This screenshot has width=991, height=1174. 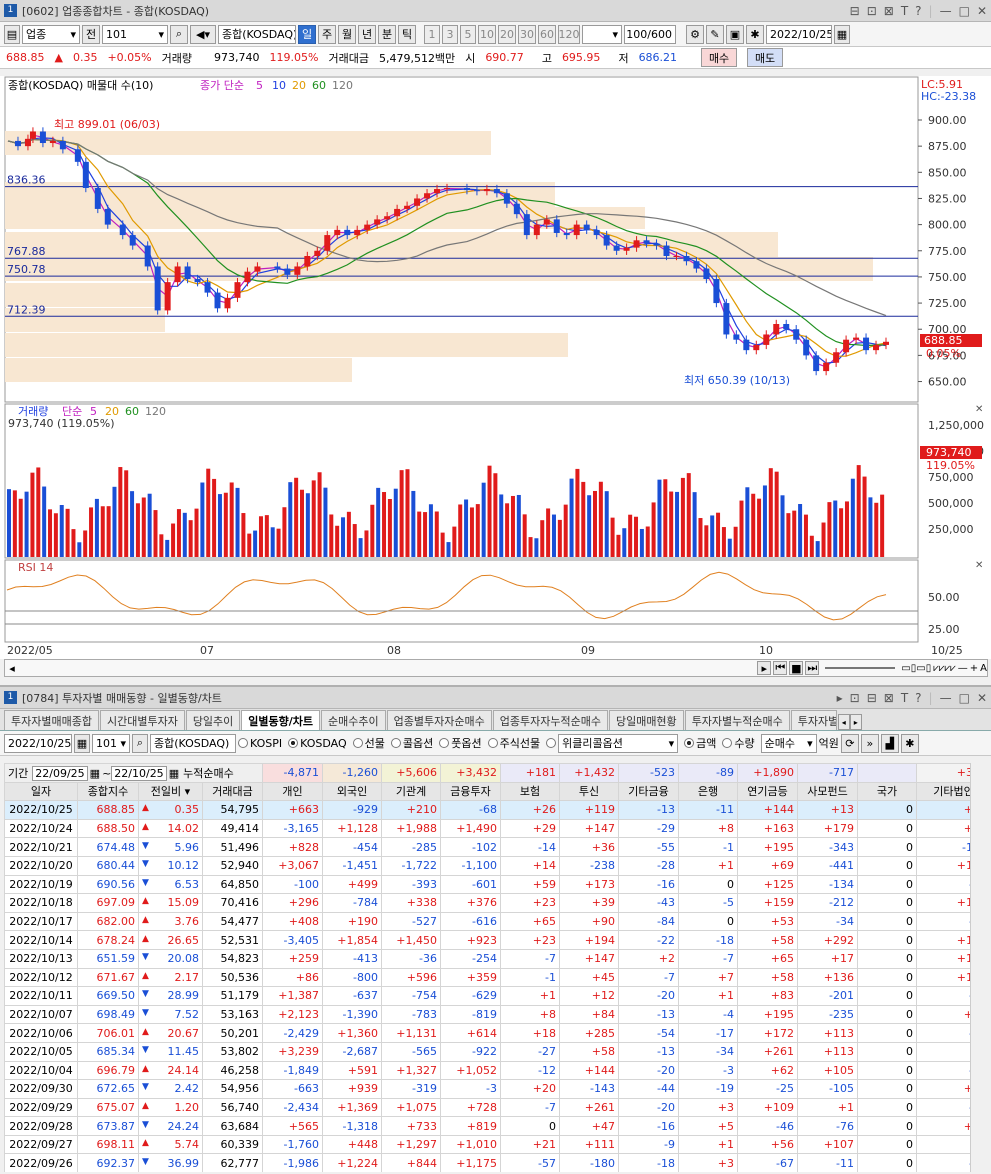 I want to click on tab-today-trade: 당일매매현황, so click(x=646, y=720).